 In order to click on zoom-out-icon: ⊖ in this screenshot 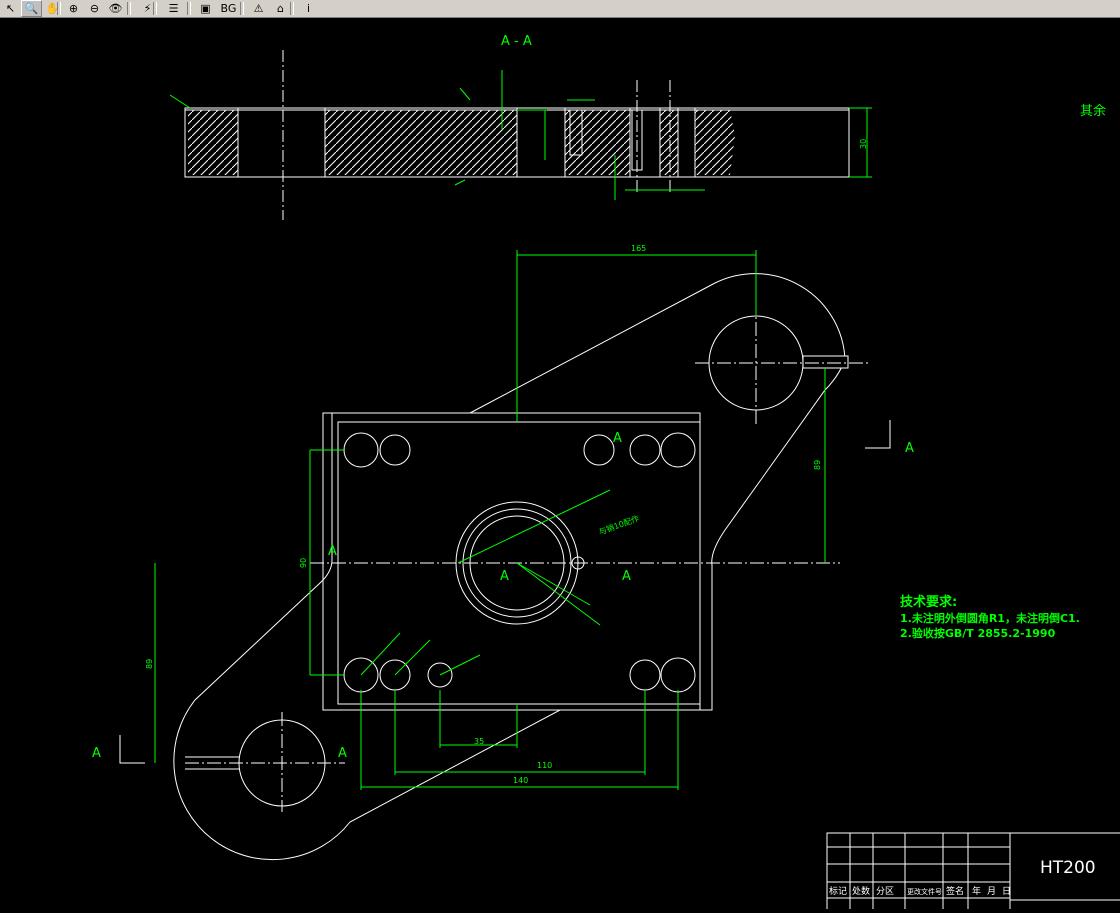, I will do `click(94, 8)`.